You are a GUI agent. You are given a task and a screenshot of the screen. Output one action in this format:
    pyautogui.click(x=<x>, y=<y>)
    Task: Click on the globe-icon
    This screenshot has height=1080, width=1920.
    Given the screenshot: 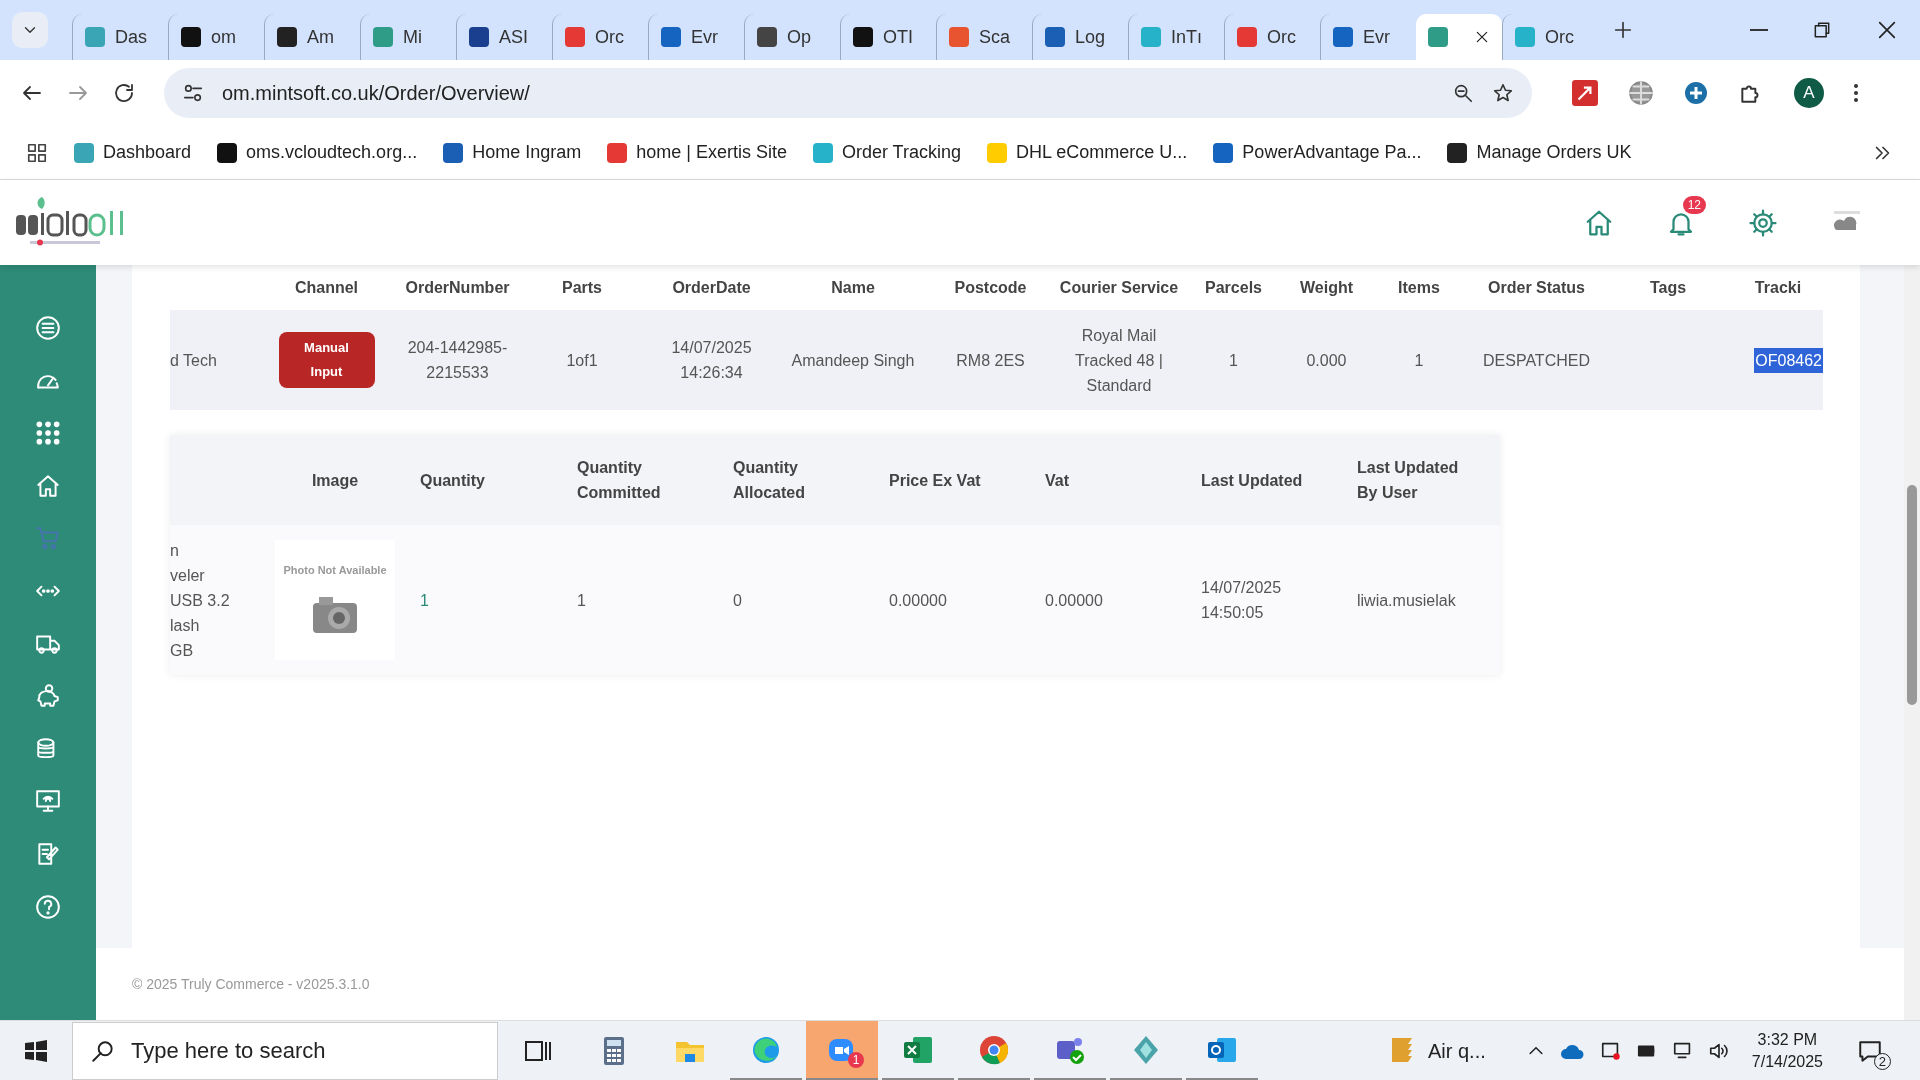 What is the action you would take?
    pyautogui.click(x=1641, y=93)
    